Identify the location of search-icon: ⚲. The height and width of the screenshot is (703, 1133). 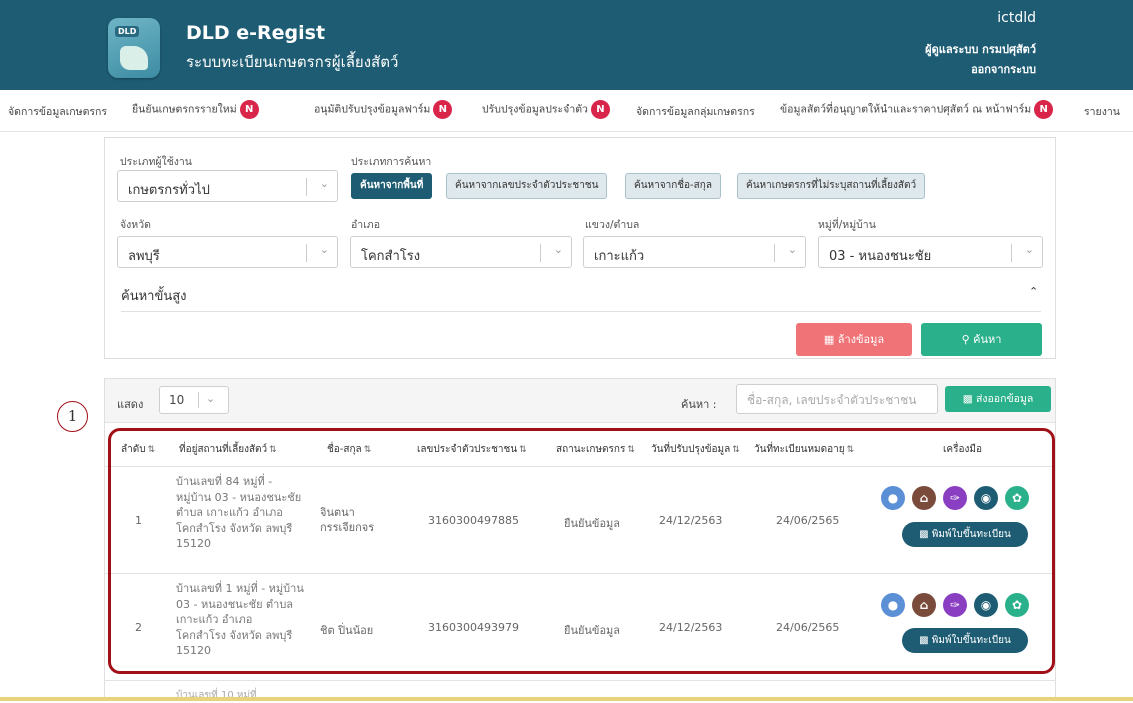
(965, 339).